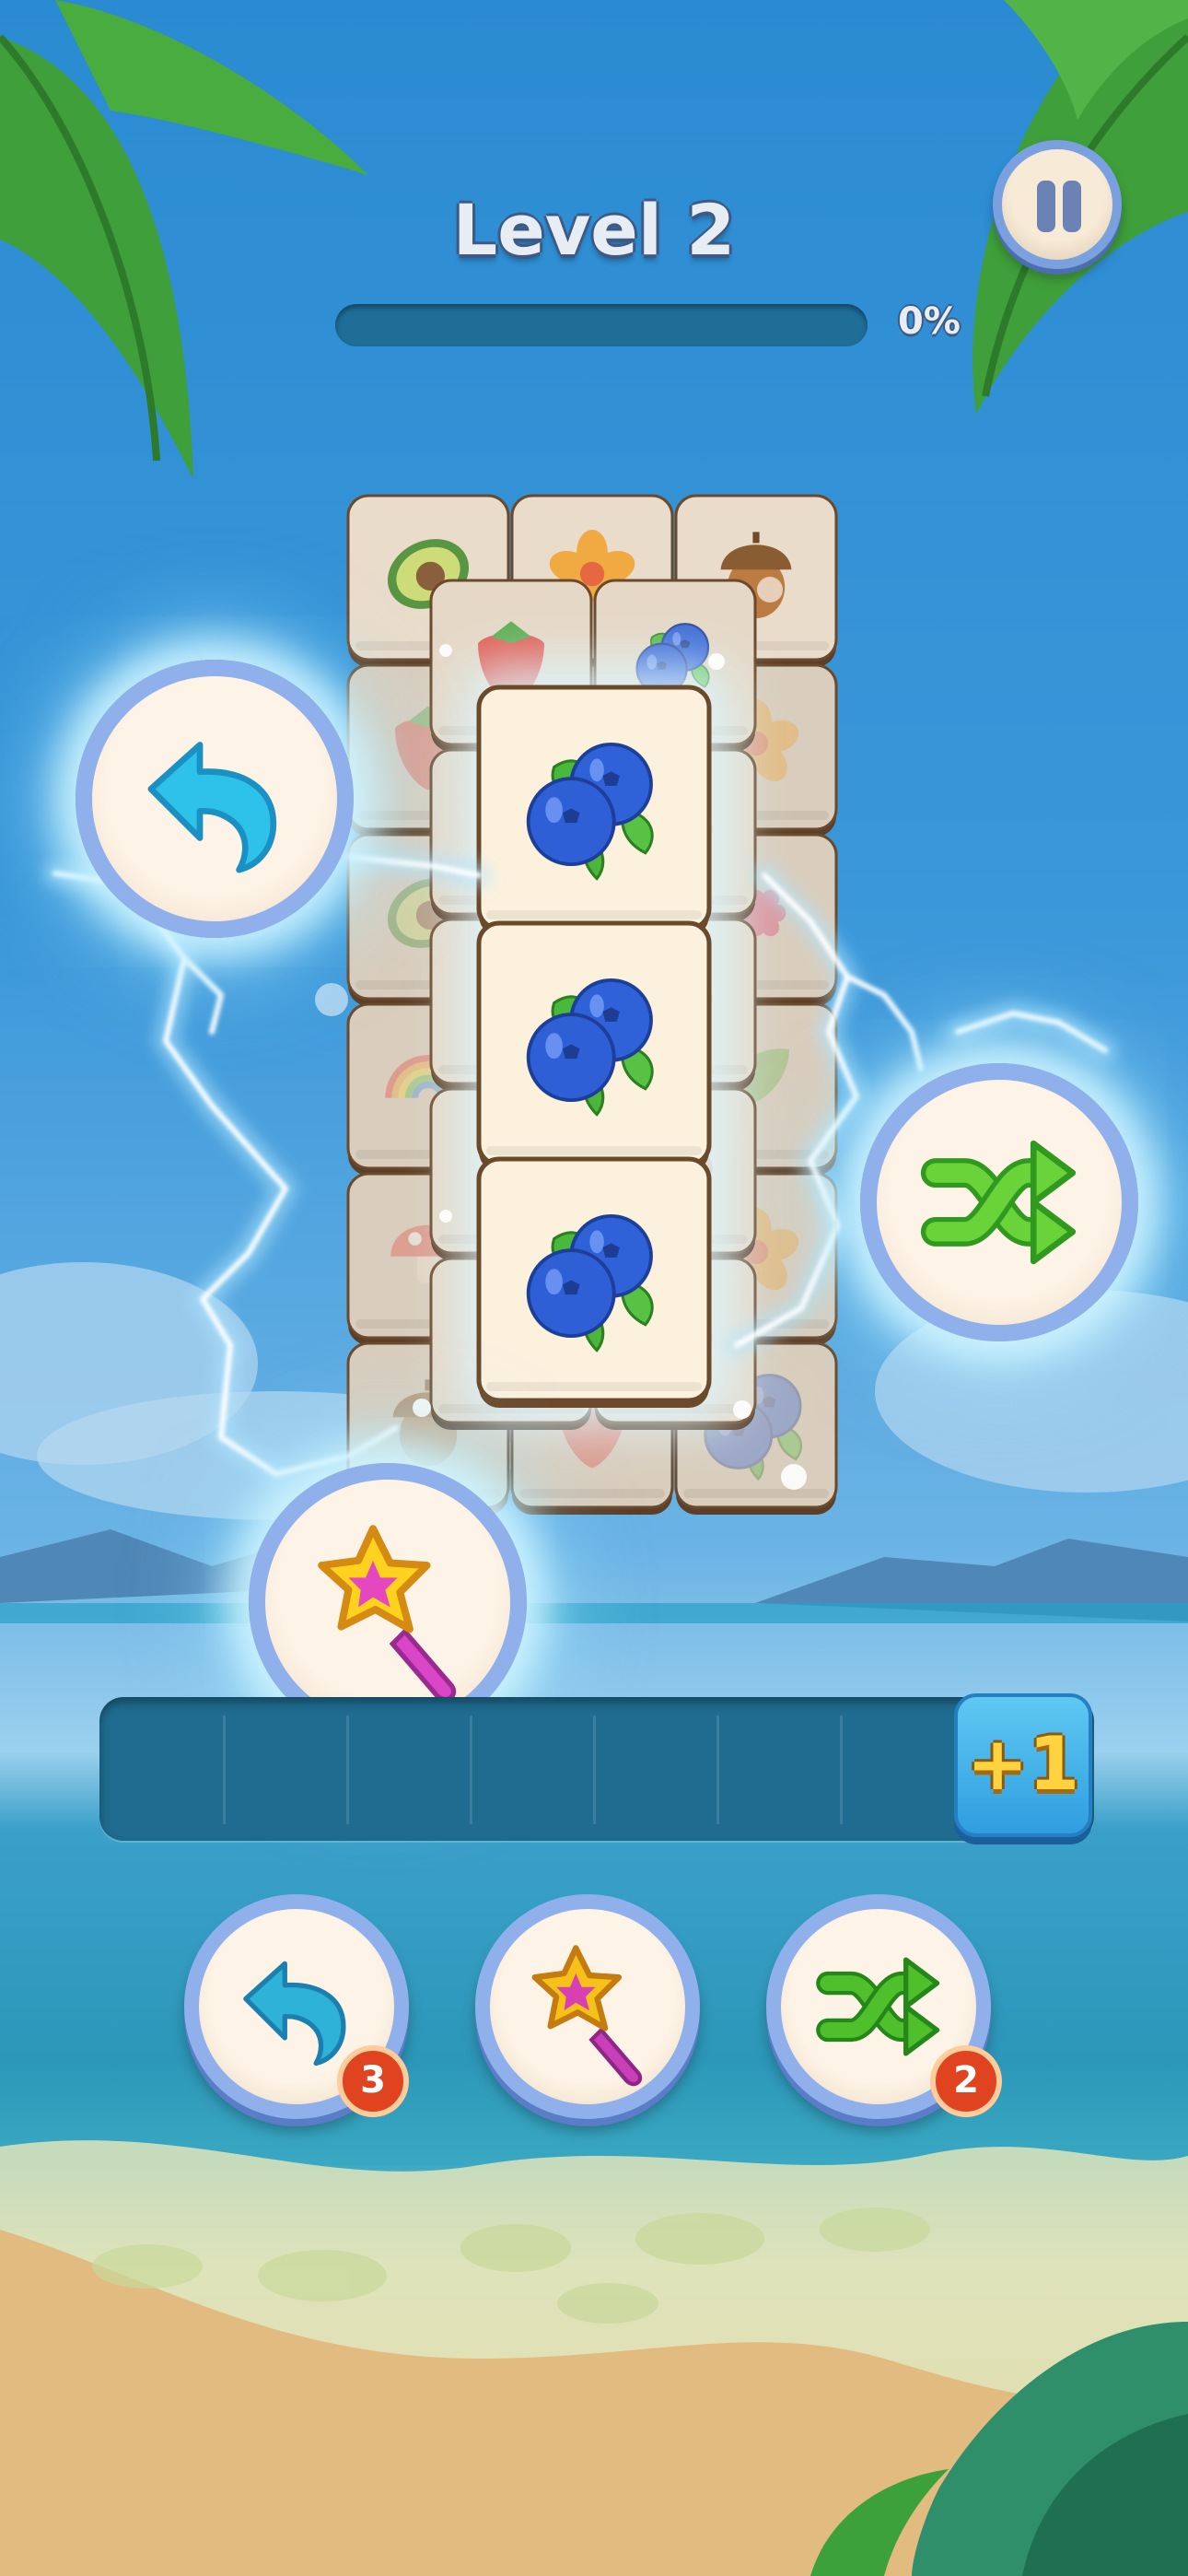 The width and height of the screenshot is (1188, 2576). I want to click on tile-tray, so click(596, 1769).